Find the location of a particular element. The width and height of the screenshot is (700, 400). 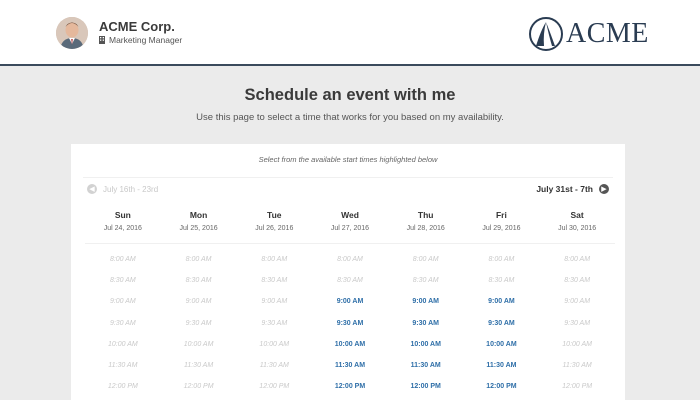

day-name: Thu is located at coordinates (425, 215).